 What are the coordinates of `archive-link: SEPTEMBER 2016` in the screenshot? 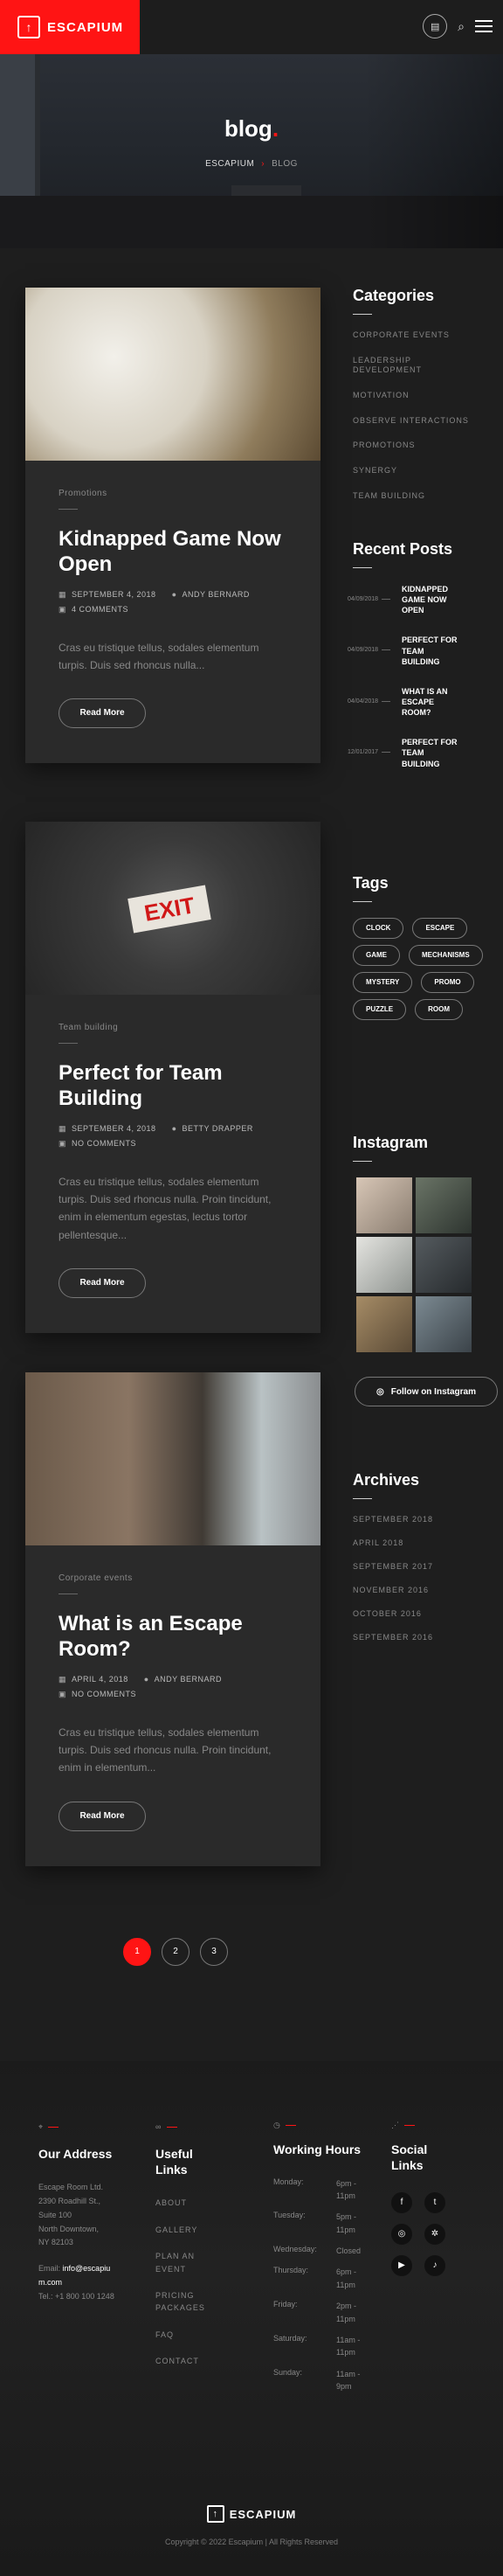 It's located at (423, 1637).